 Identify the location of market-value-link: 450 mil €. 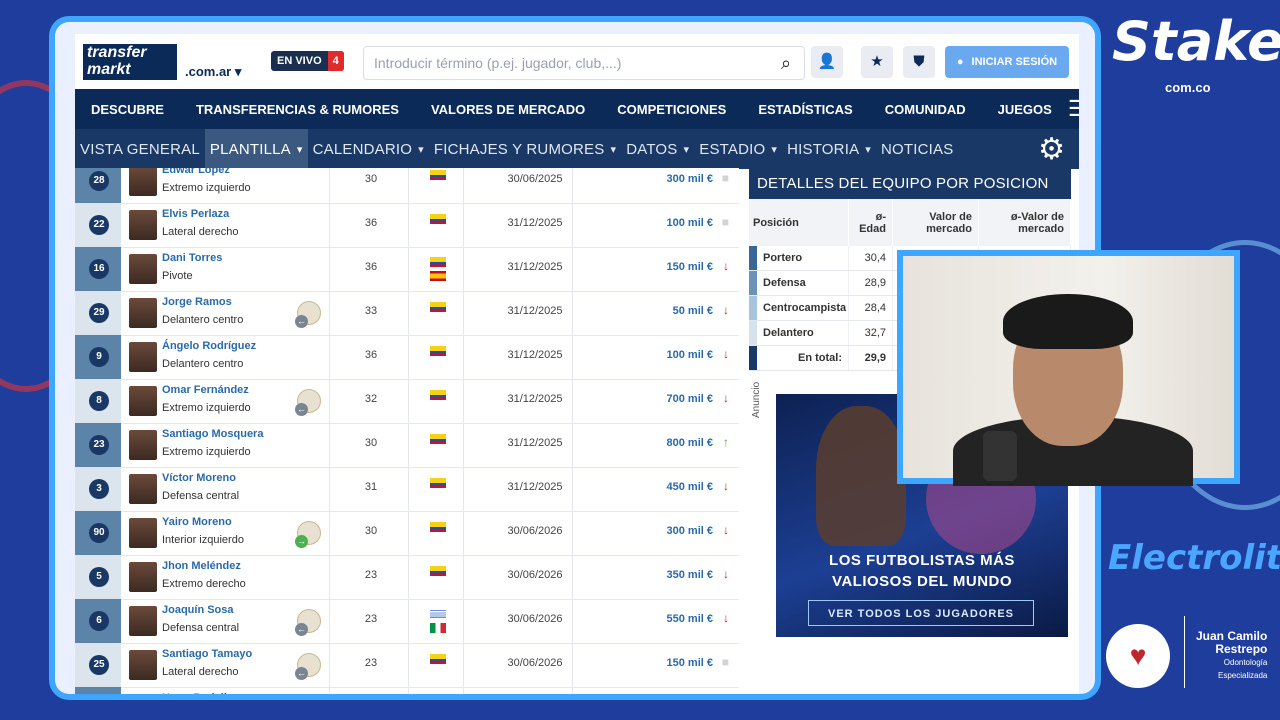
(690, 487).